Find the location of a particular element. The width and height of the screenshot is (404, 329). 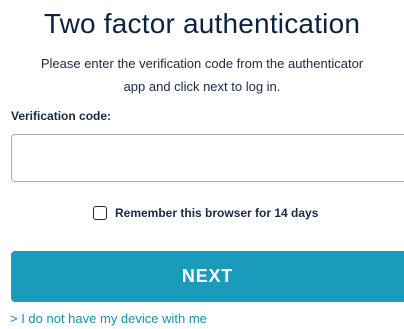

remember-browser-label: Remember this browser for 14 days is located at coordinates (216, 213).